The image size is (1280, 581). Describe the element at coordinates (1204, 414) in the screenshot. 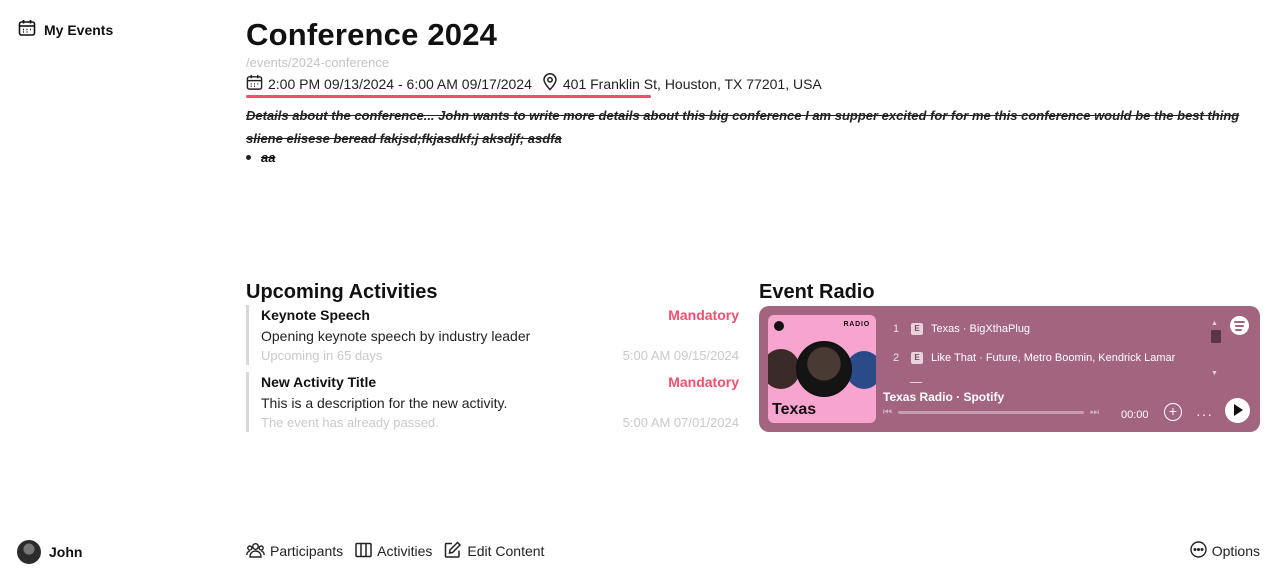

I see `more-options-icon: ···` at that location.